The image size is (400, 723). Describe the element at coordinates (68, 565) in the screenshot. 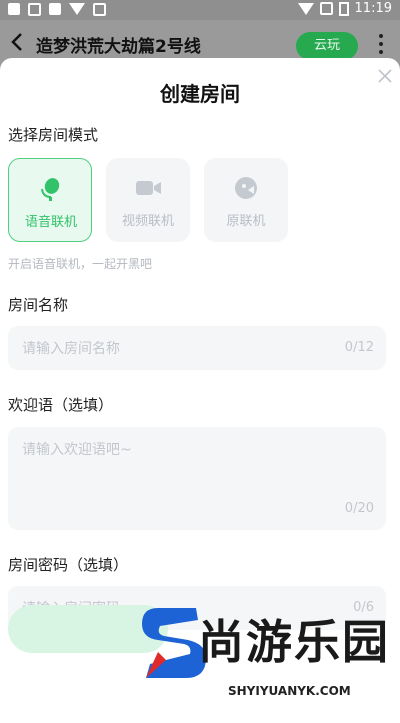

I see `password-label: 房间密码（选填）` at that location.